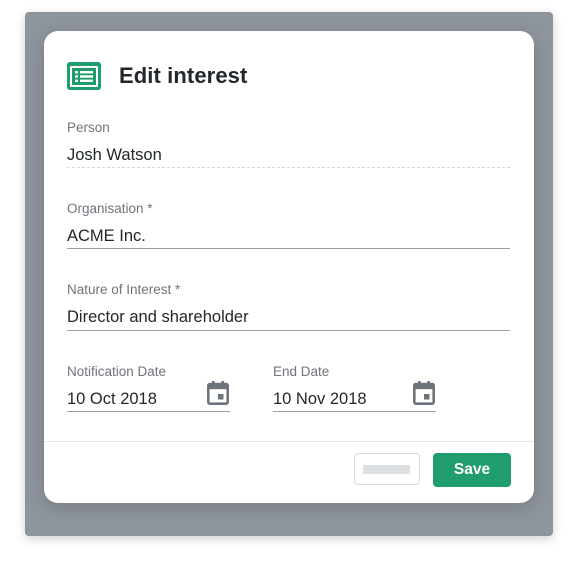  Describe the element at coordinates (288, 317) in the screenshot. I see `nature-of-interest-input: Director and shareholder` at that location.